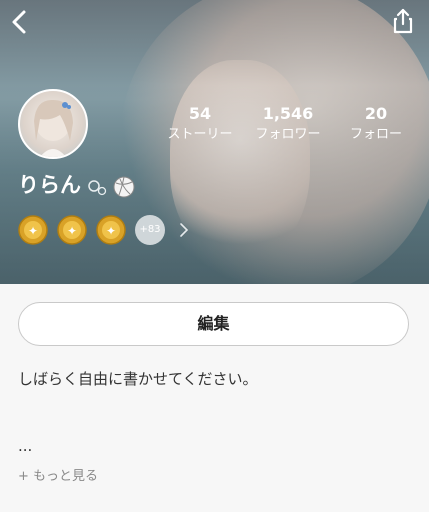 The image size is (429, 512). What do you see at coordinates (200, 113) in the screenshot?
I see `stories-count: 54` at bounding box center [200, 113].